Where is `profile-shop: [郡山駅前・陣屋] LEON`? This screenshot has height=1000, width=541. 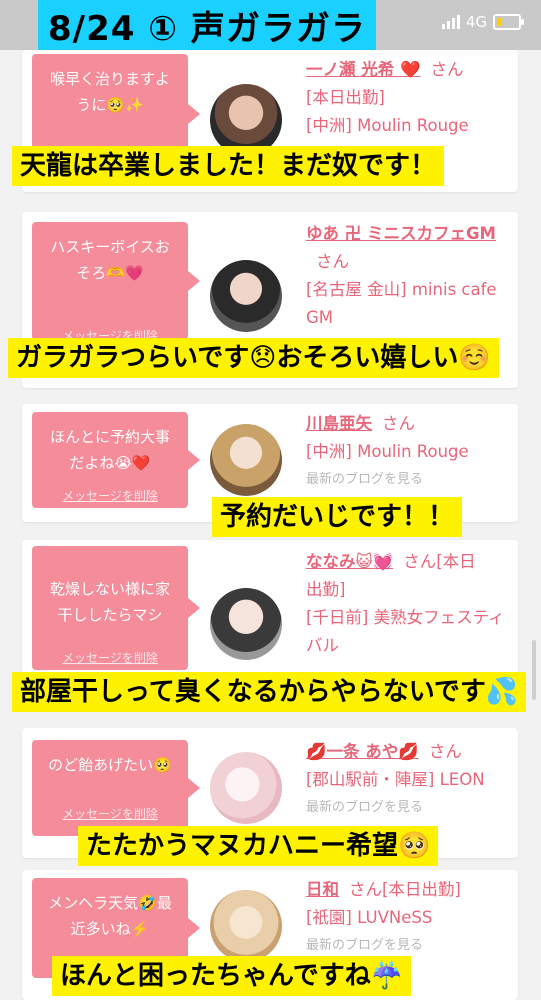 profile-shop: [郡山駅前・陣屋] LEON is located at coordinates (395, 779).